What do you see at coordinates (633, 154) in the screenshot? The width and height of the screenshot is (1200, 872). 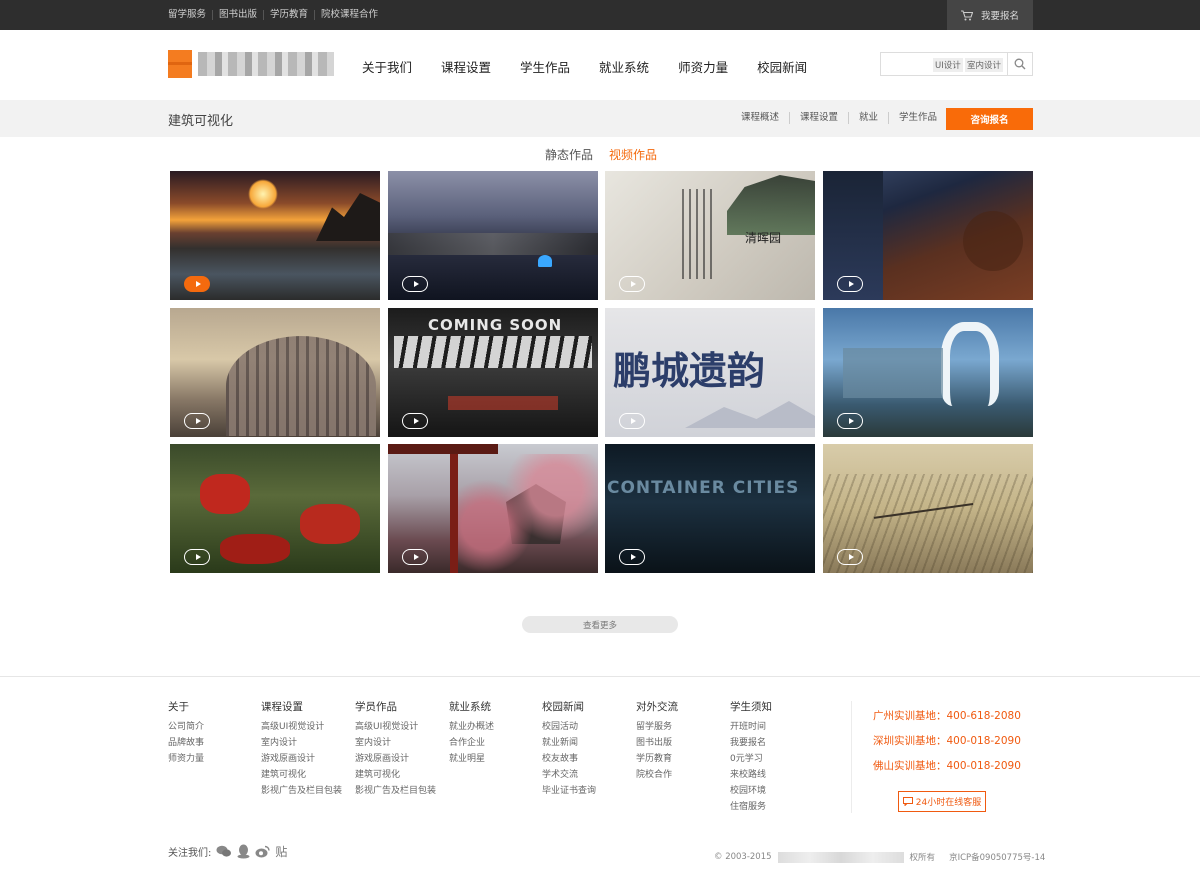 I see `tab-video-works: 视频作品` at bounding box center [633, 154].